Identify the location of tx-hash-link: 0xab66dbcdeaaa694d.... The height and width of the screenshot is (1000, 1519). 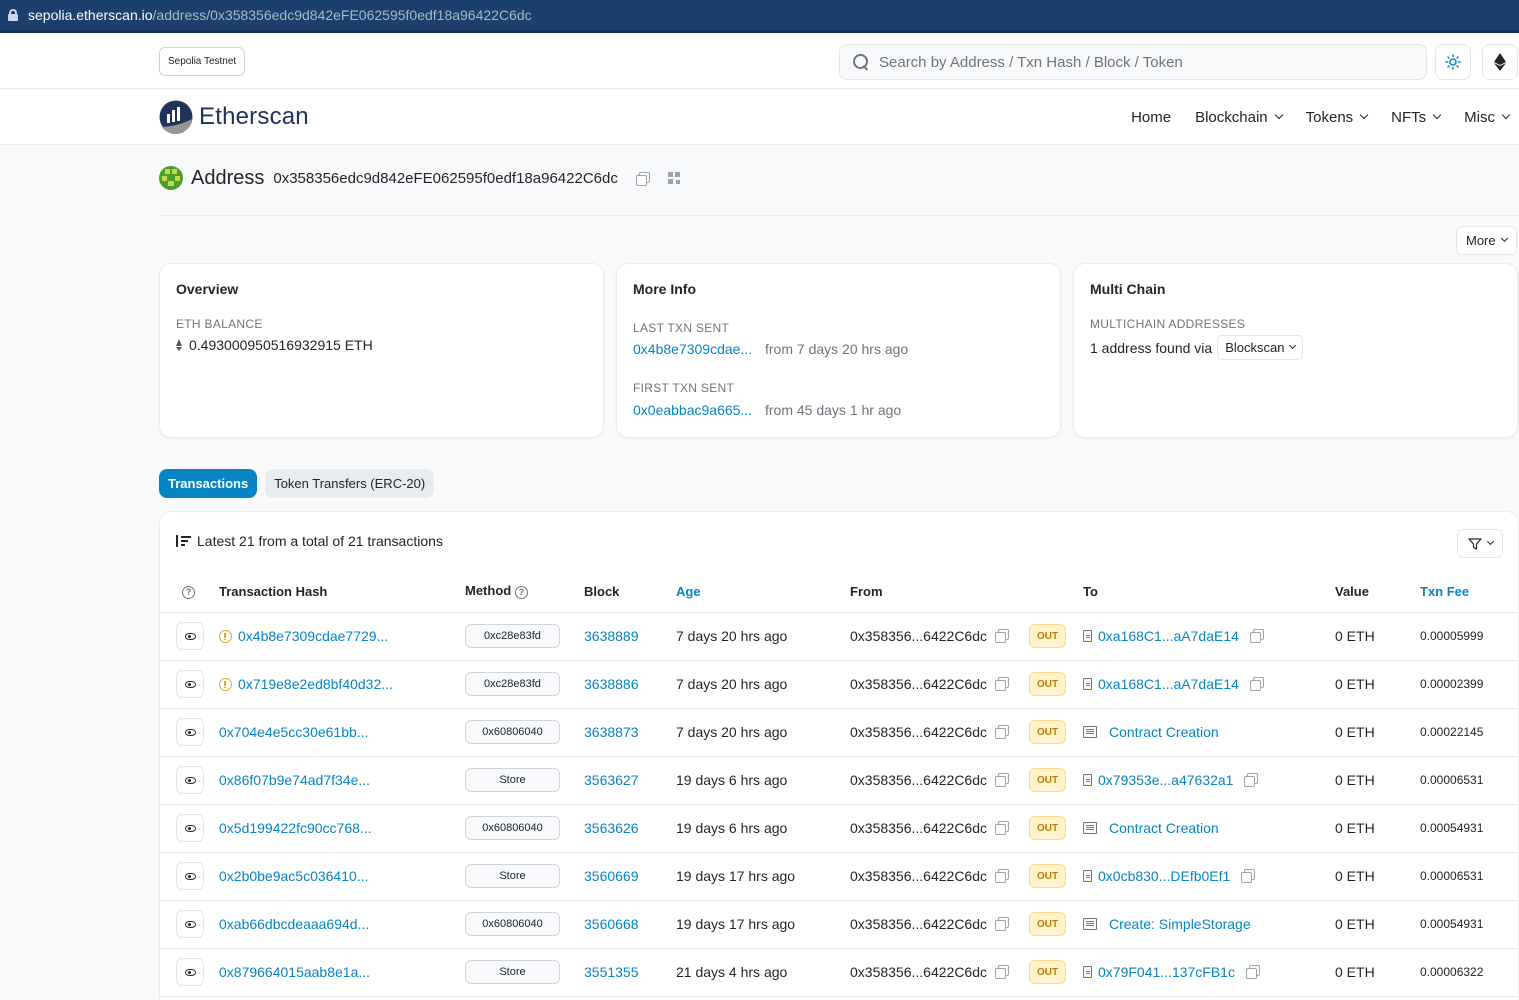
(294, 924).